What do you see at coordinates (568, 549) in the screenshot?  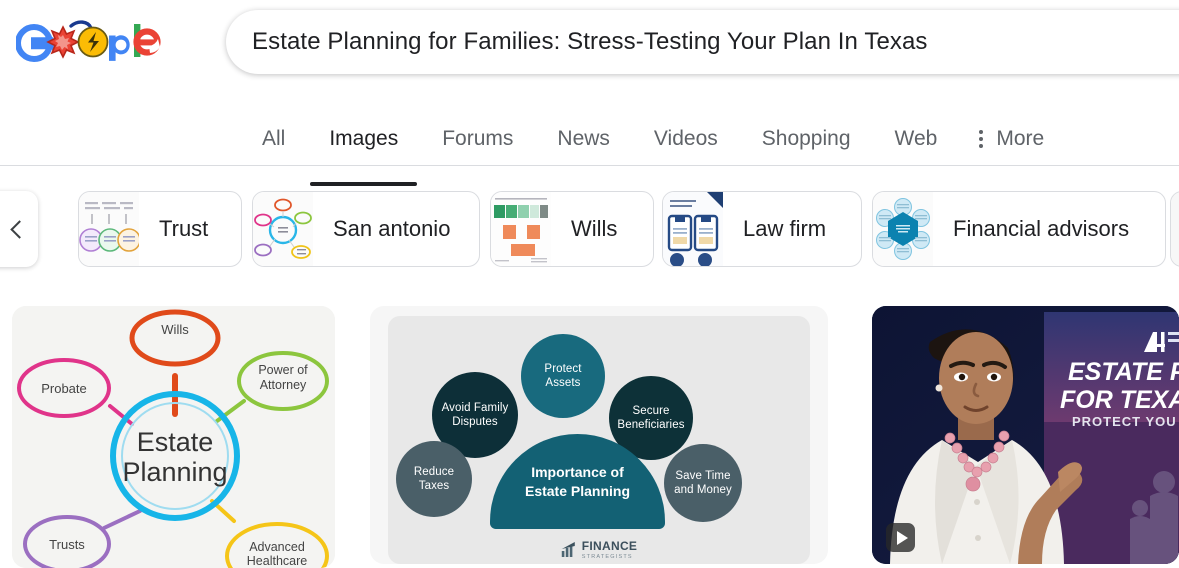 I see `bar-chart-logo-icon` at bounding box center [568, 549].